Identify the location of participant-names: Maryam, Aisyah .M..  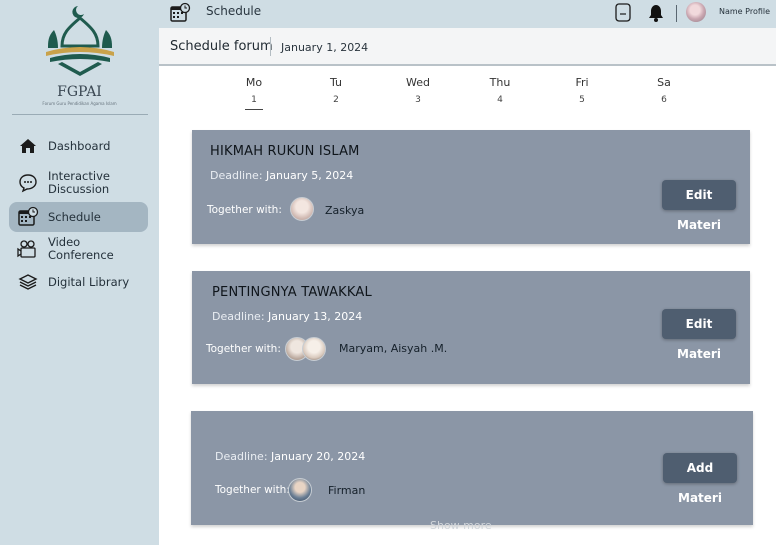
(393, 348).